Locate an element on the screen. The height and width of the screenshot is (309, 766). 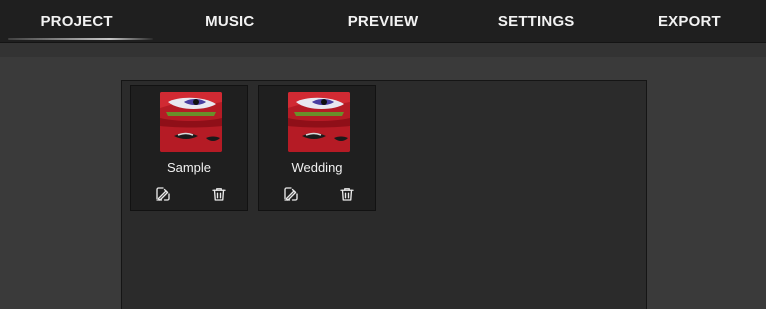
tab-preview: PREVIEW is located at coordinates (382, 21).